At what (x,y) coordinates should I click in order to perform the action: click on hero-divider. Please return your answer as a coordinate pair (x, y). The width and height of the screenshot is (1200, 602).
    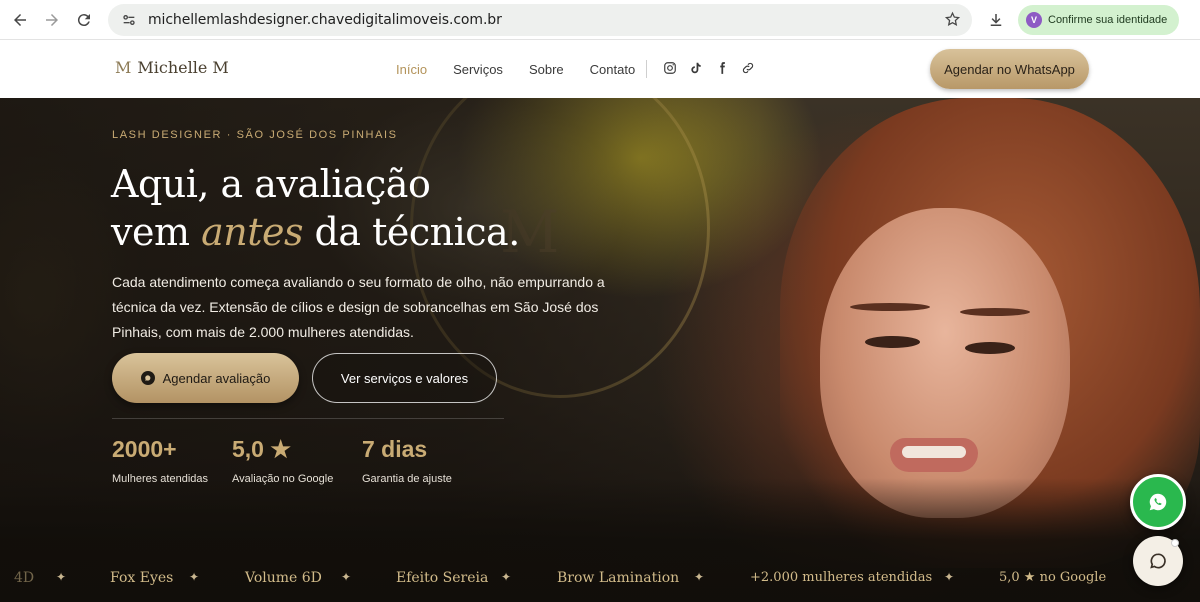
    Looking at the image, I should click on (308, 418).